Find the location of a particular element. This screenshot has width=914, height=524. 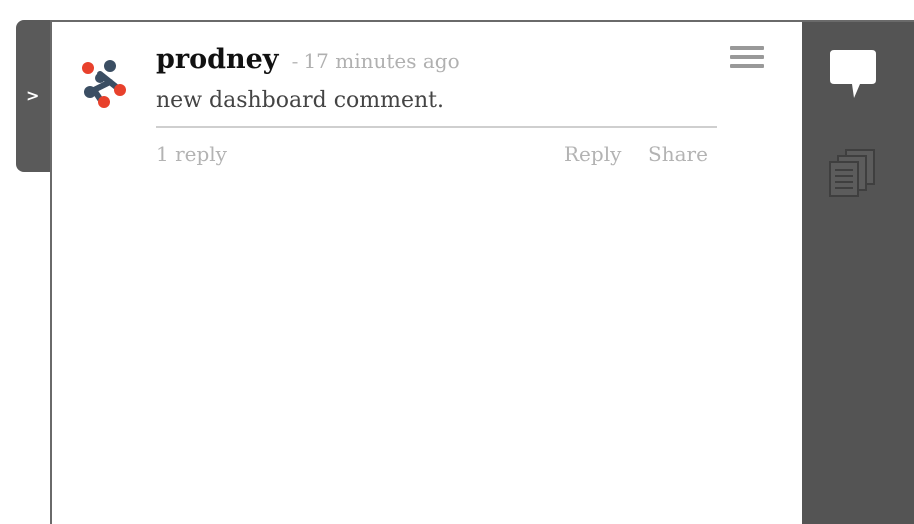

reply-link: Reply is located at coordinates (592, 154).